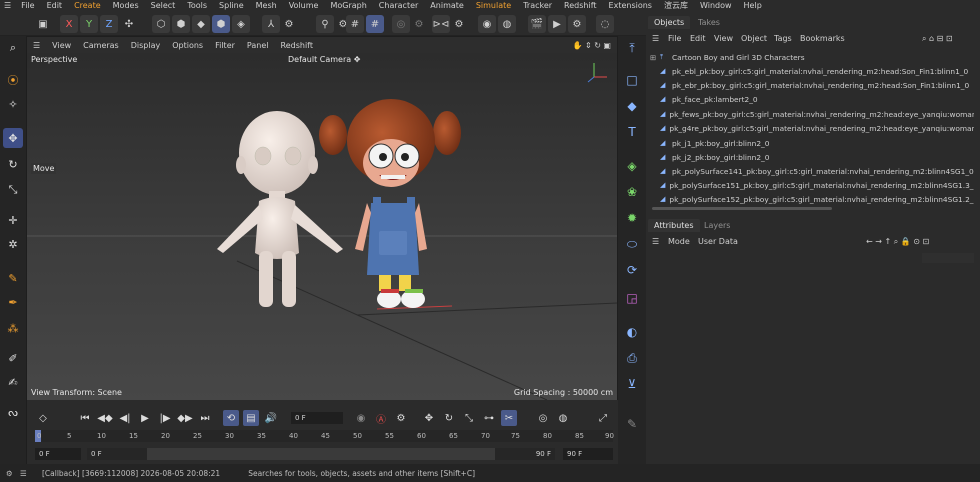 The width and height of the screenshot is (980, 482). I want to click on object-row: ◢ pk_face_pk:lambert2_0, so click(812, 99).